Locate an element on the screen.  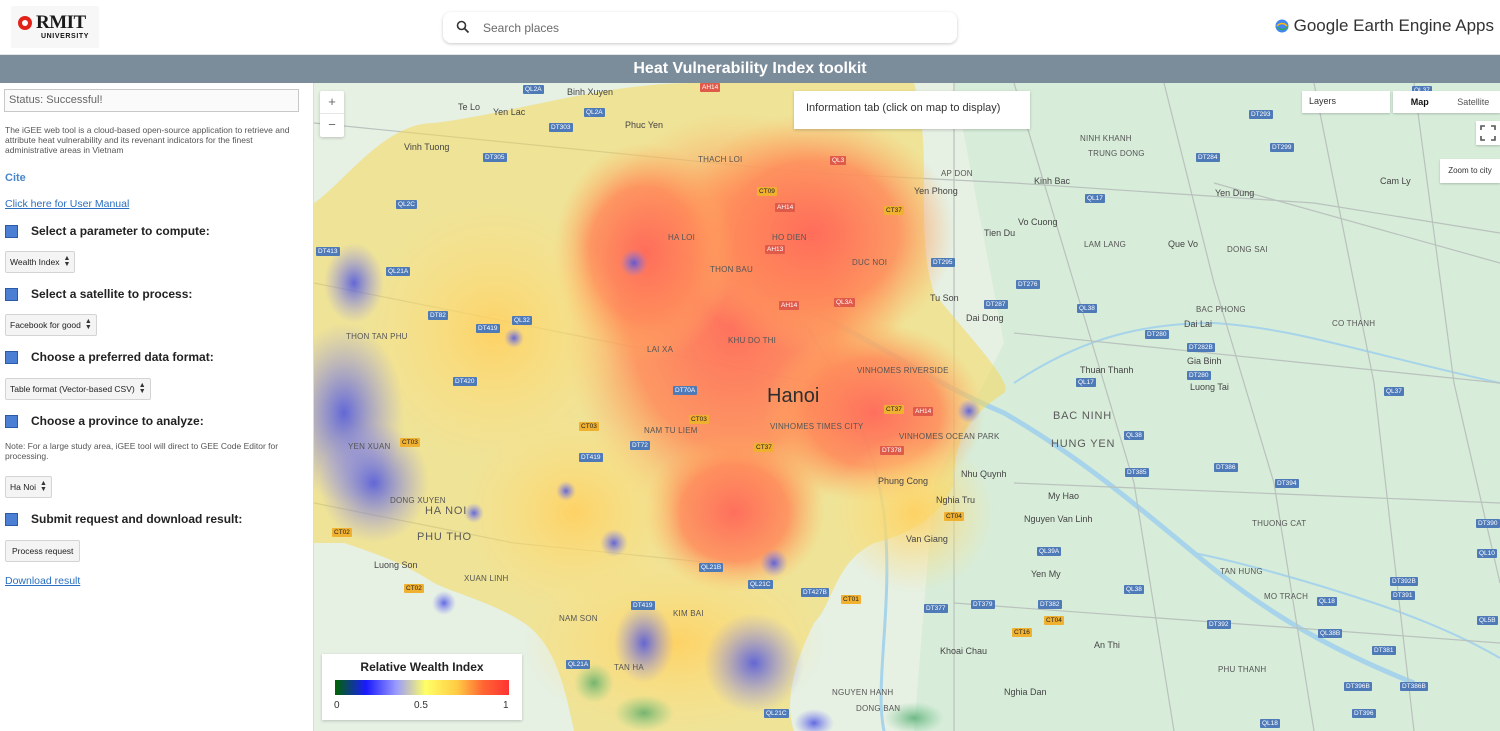
road-shield: QL21A is located at coordinates (578, 664).